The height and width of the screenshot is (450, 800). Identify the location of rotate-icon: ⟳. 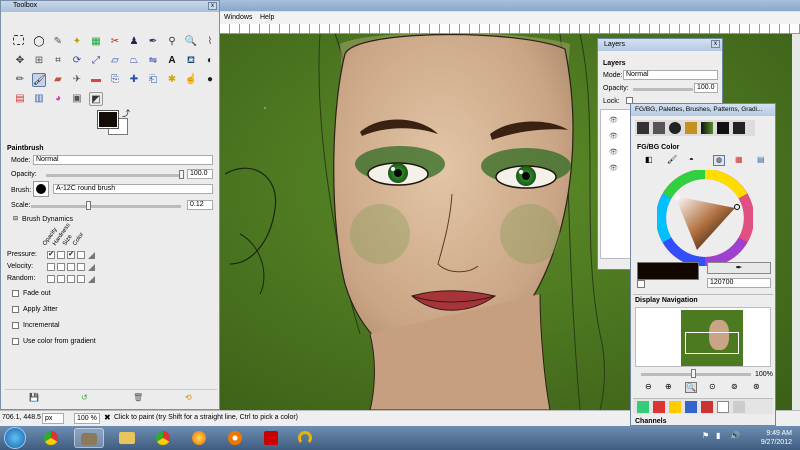
(77, 61).